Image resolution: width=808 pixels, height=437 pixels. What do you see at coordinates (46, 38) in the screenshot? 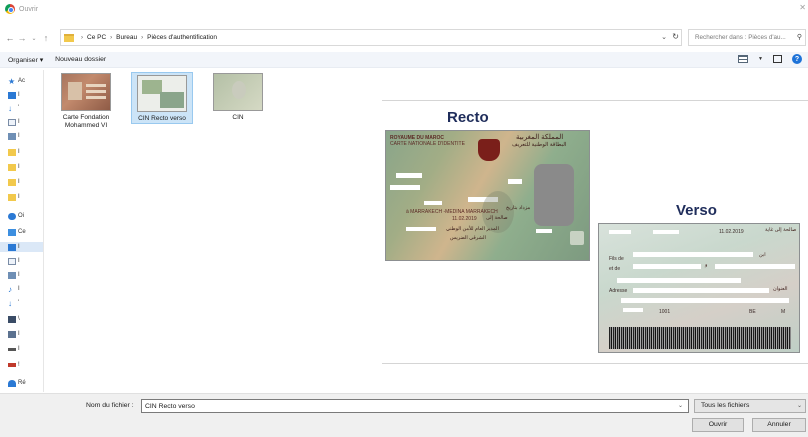
I see `up-button: ↑` at bounding box center [46, 38].